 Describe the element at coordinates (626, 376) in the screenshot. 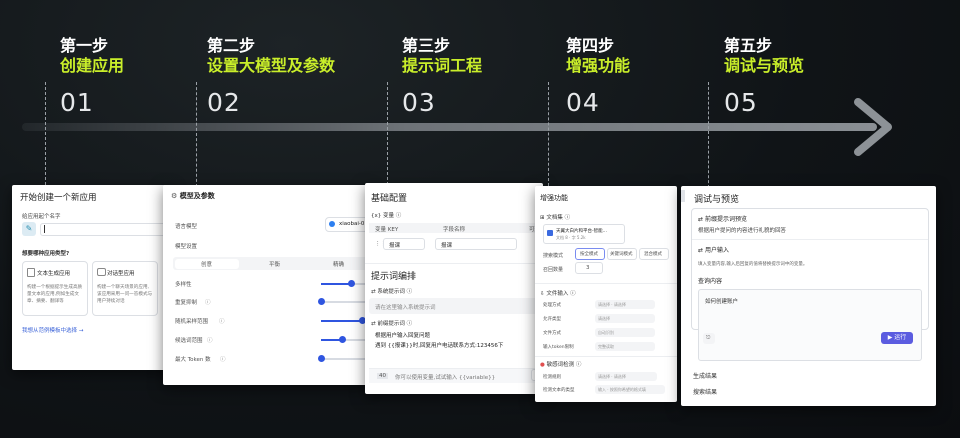

I see `filter-select: 请选择 · 请选择` at that location.